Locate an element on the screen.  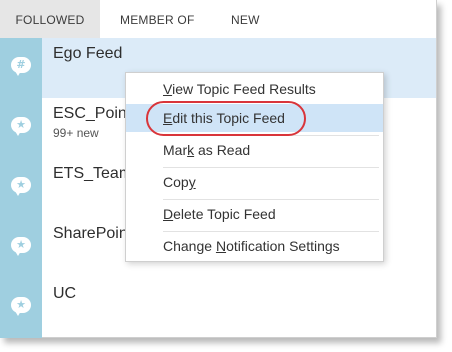
tab-bar: FOLLOWED MEMBER OF NEW is located at coordinates (218, 19).